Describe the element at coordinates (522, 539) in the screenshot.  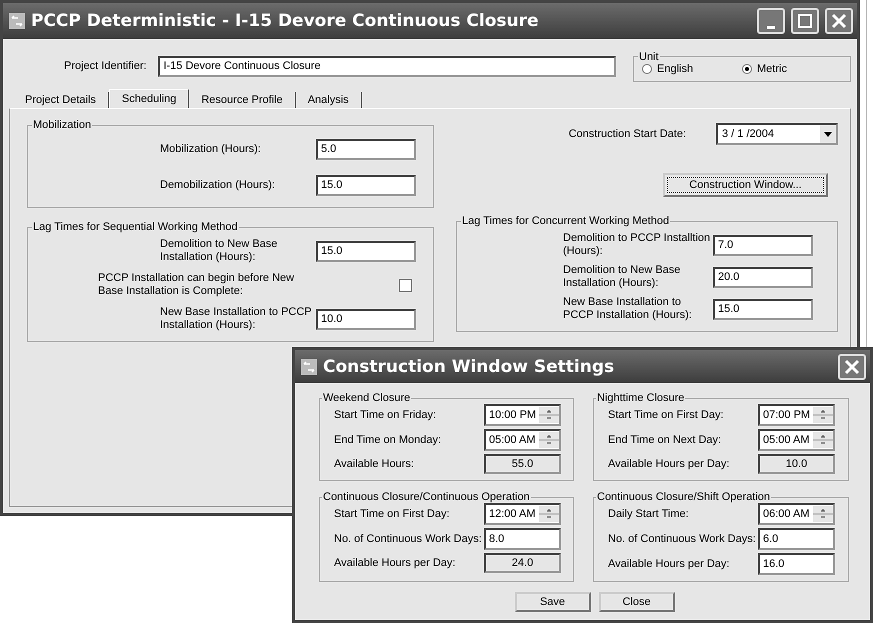
I see `input-field: 8.0` at that location.